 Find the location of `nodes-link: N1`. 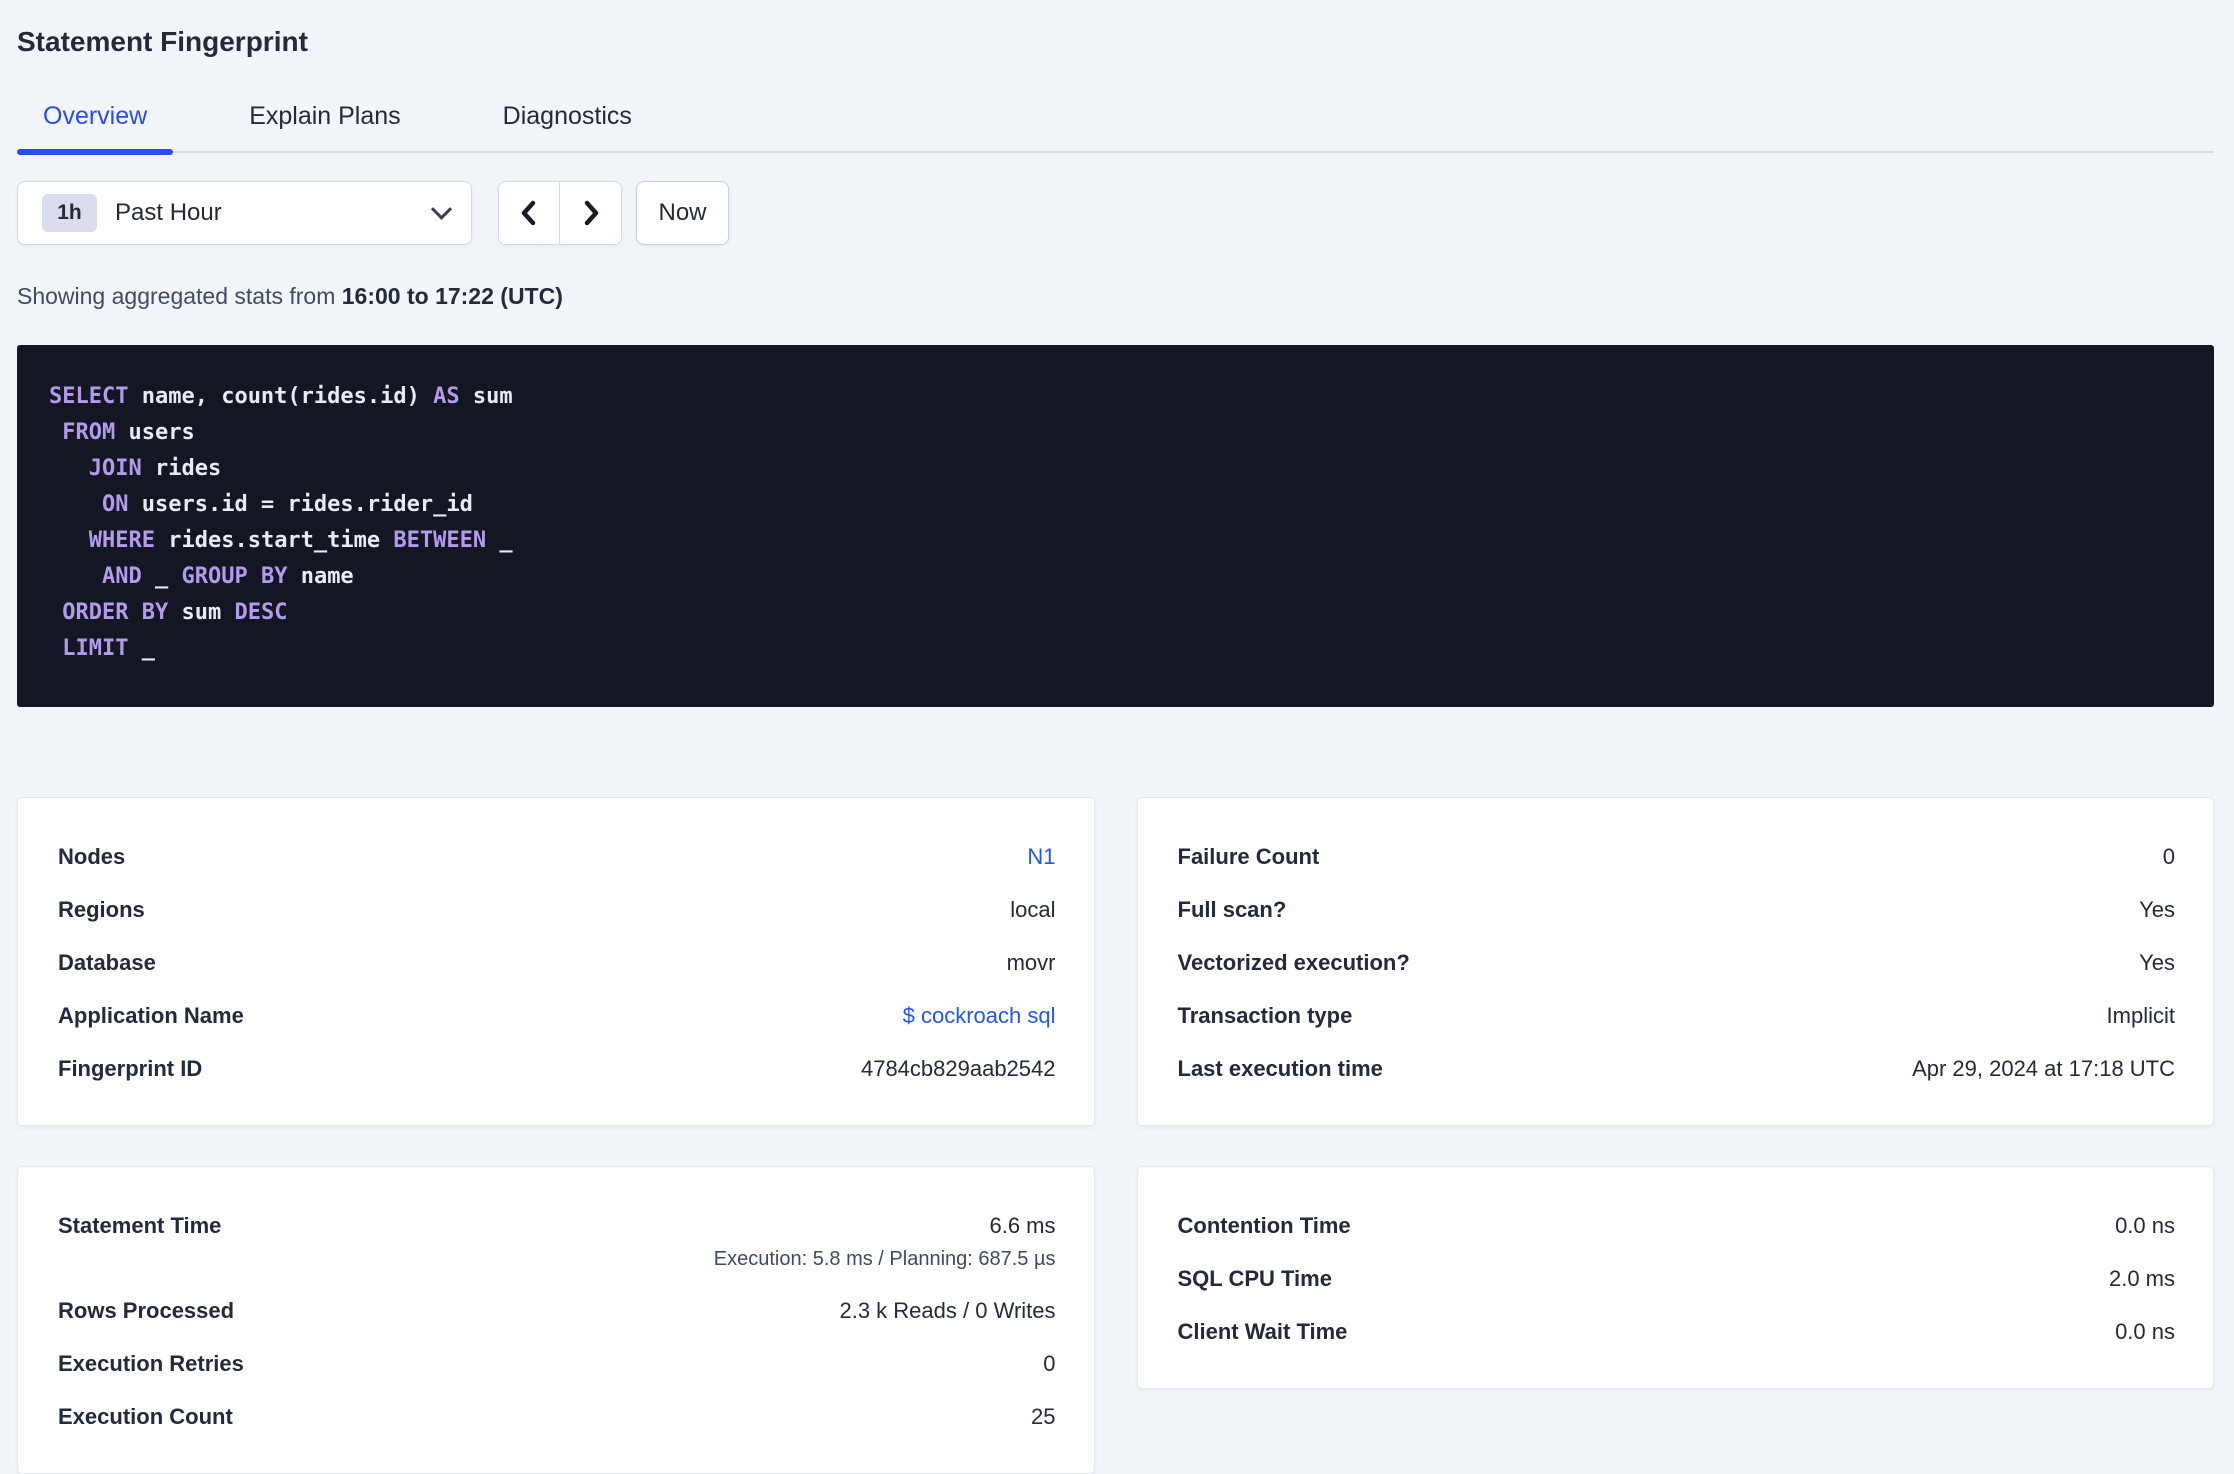

nodes-link: N1 is located at coordinates (1041, 856).